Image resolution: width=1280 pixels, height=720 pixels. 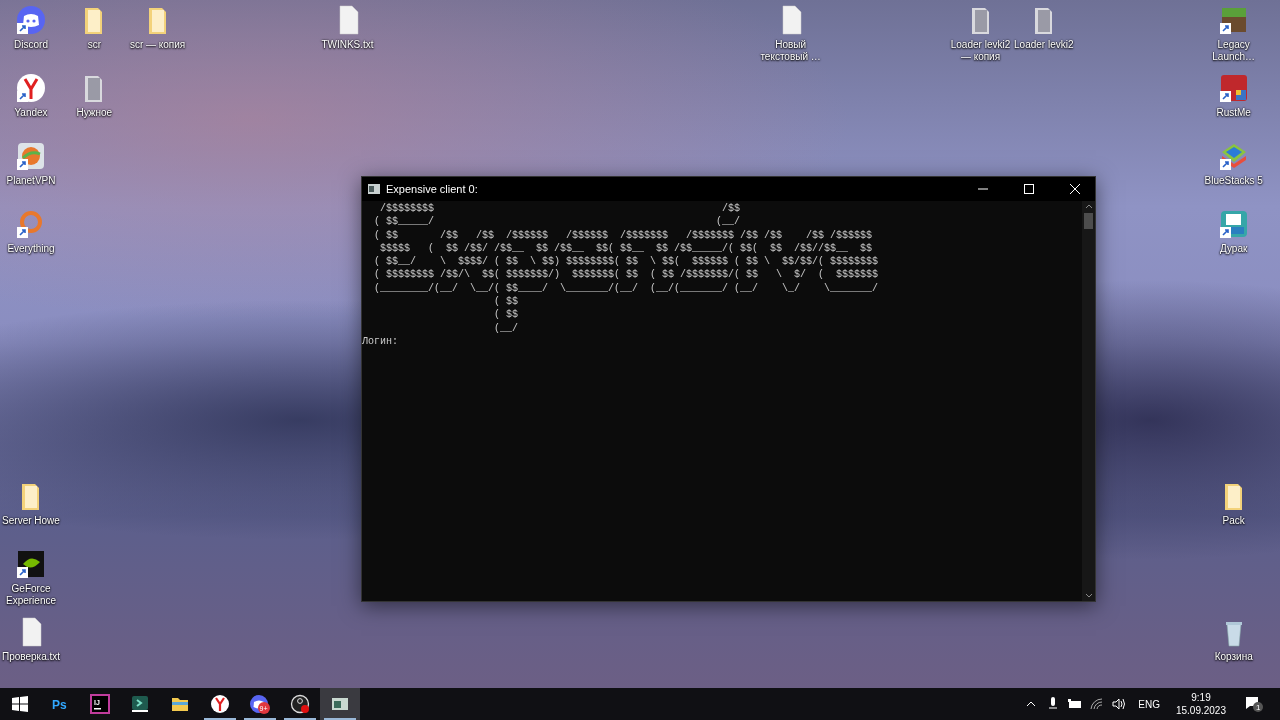 What do you see at coordinates (432, 189) in the screenshot?
I see `window-title: Expensive client 0:` at bounding box center [432, 189].